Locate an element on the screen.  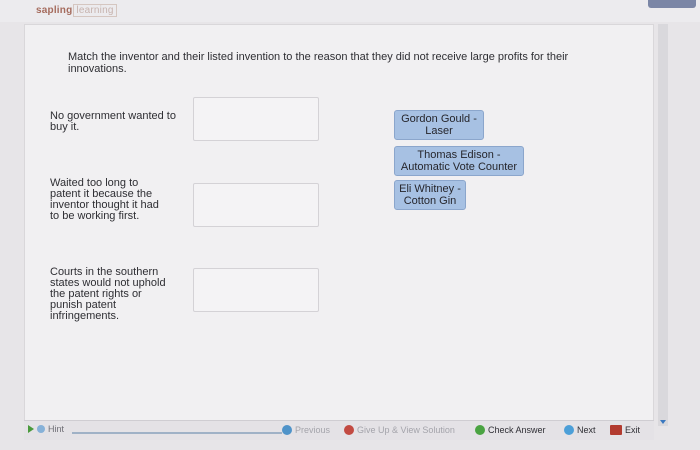
top-bar: sapling learning is located at coordinates (350, 11).